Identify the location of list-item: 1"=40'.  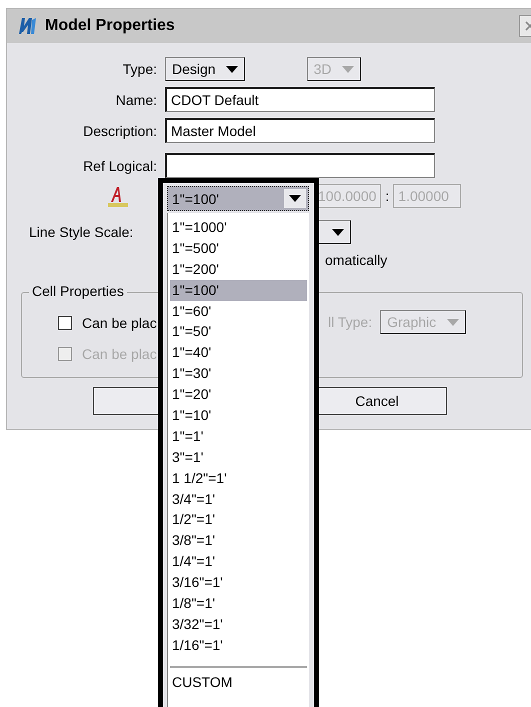
(238, 353).